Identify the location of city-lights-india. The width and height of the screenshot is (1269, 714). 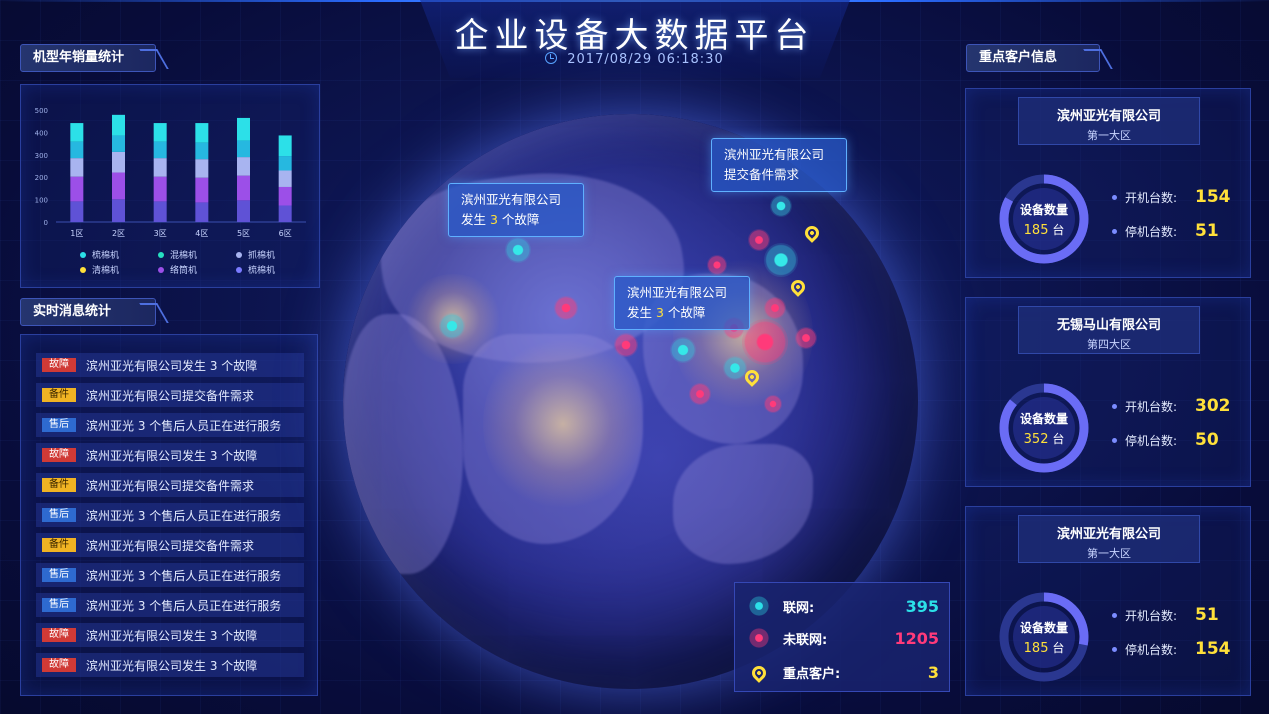
(563, 424).